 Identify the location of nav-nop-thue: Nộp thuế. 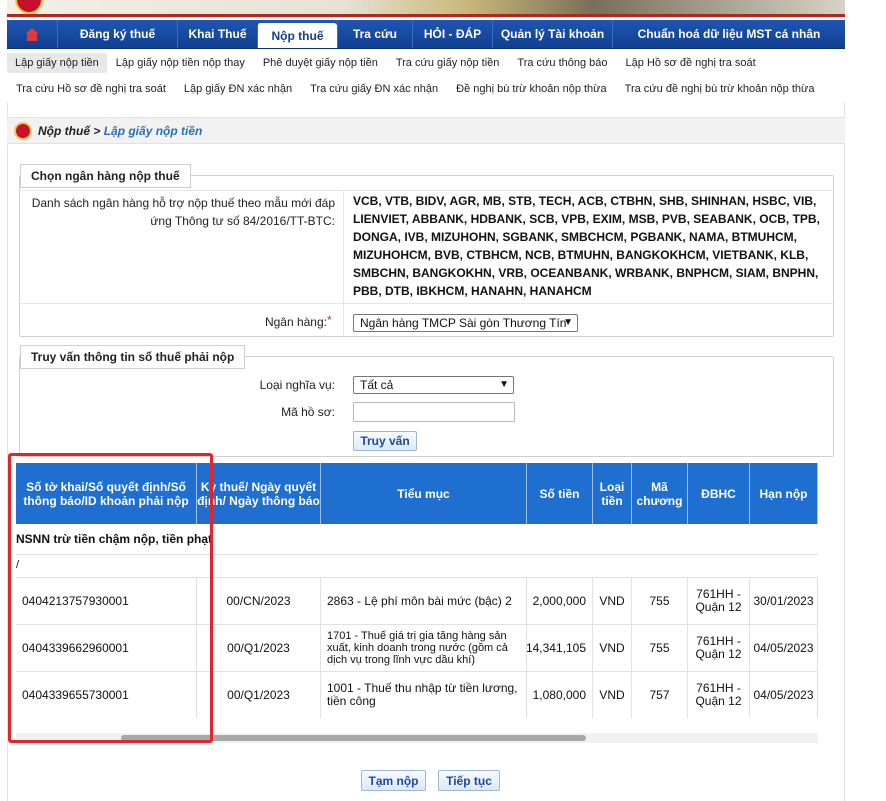
(297, 35).